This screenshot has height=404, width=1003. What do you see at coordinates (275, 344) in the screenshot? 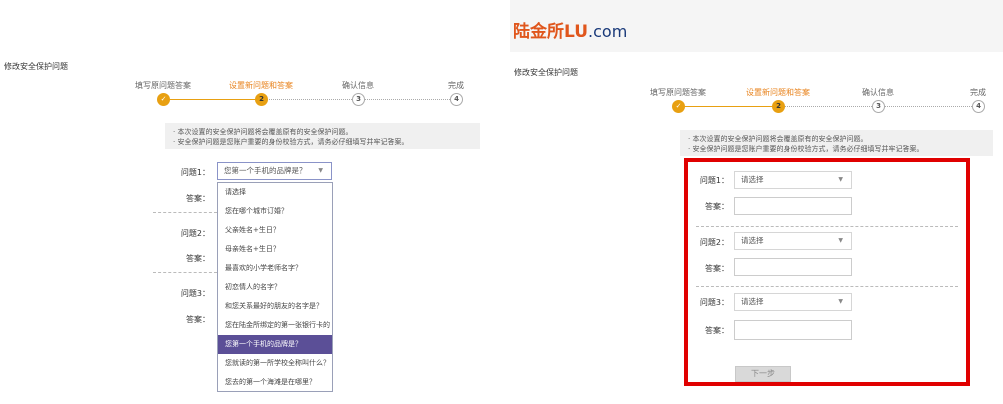
I see `dropdown-option-selected: 您第一个手机的品牌是？` at bounding box center [275, 344].